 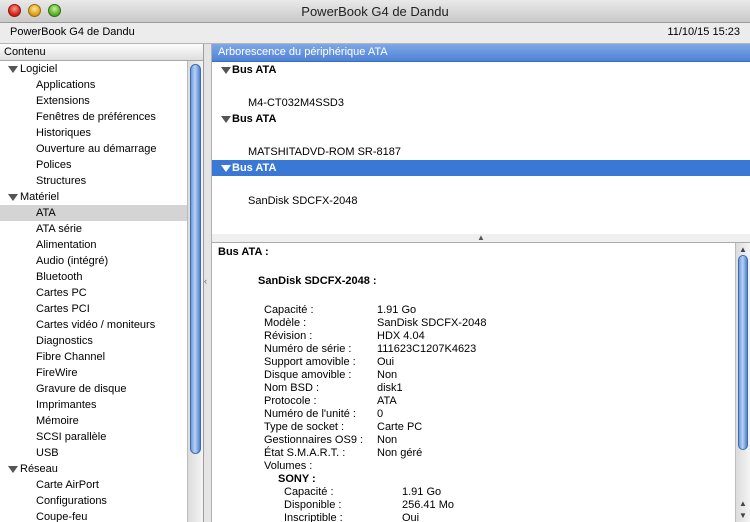 I want to click on sidebar-item: USB, so click(x=93, y=453).